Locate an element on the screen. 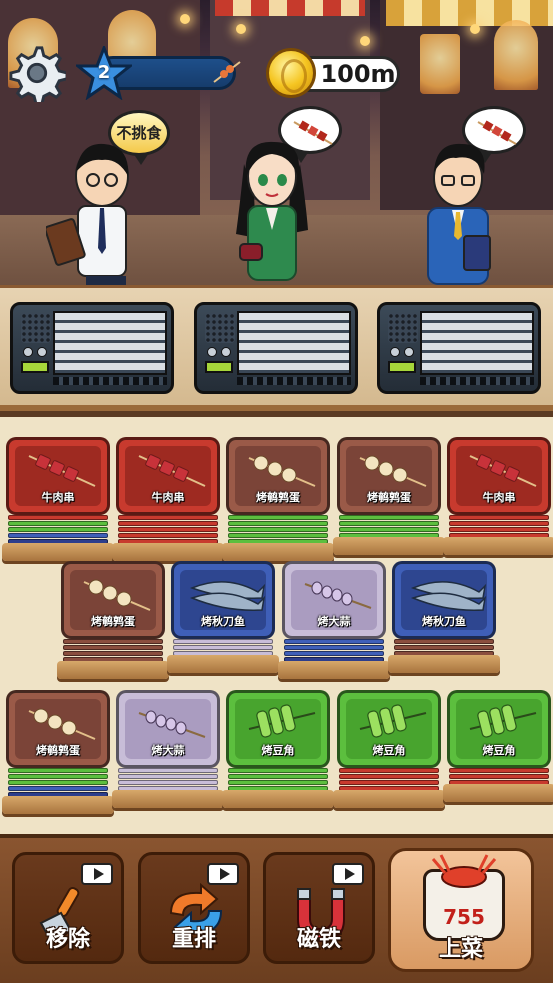  serve-count: 755 is located at coordinates (464, 917).